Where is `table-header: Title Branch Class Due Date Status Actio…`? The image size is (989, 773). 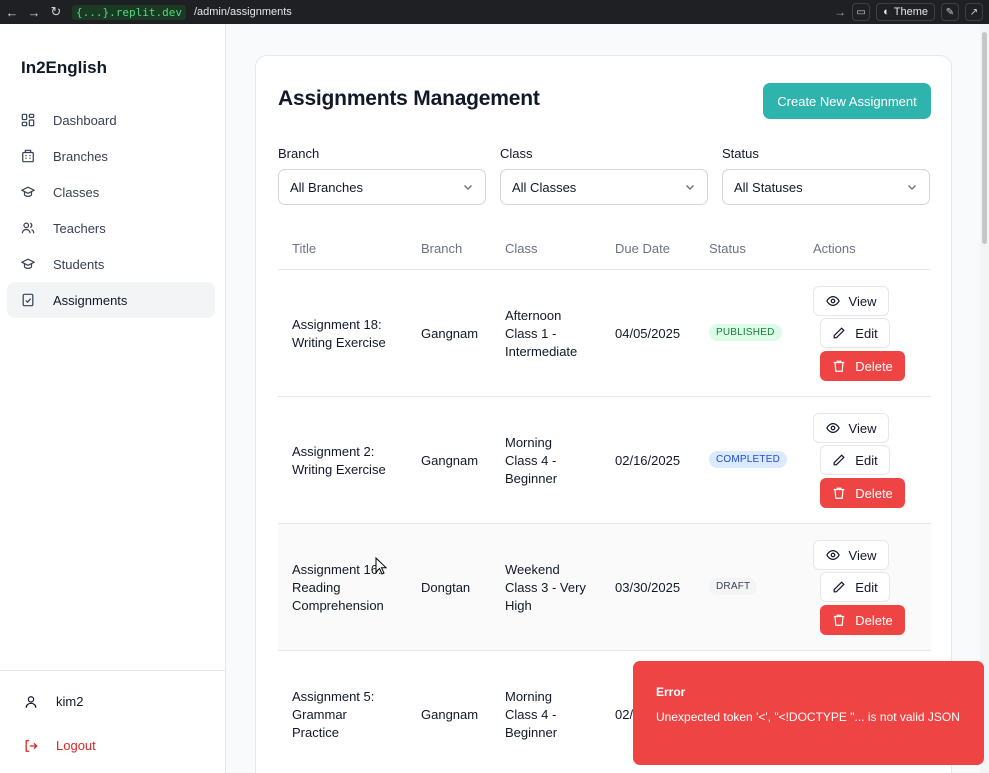
table-header: Title Branch Class Due Date Status Actio… is located at coordinates (604, 248).